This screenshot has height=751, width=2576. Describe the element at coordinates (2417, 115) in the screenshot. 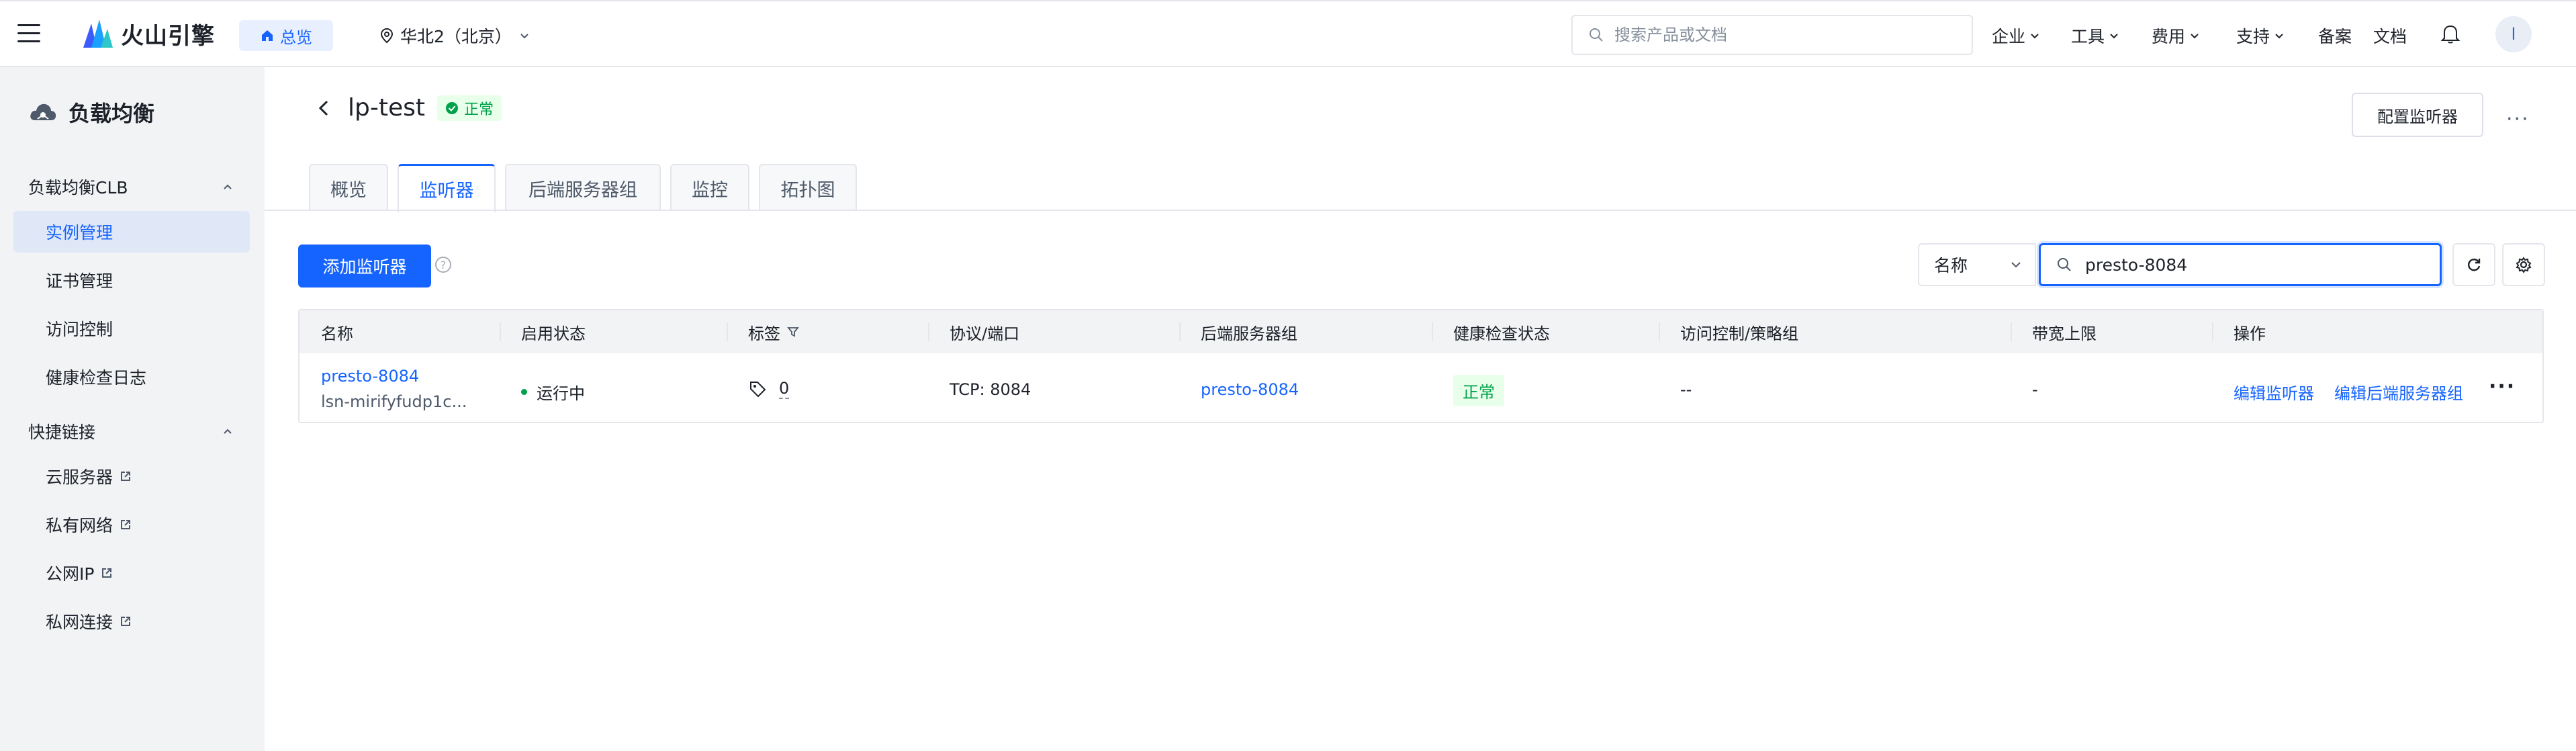

I see `configure-listener-button: 配置监听器` at that location.